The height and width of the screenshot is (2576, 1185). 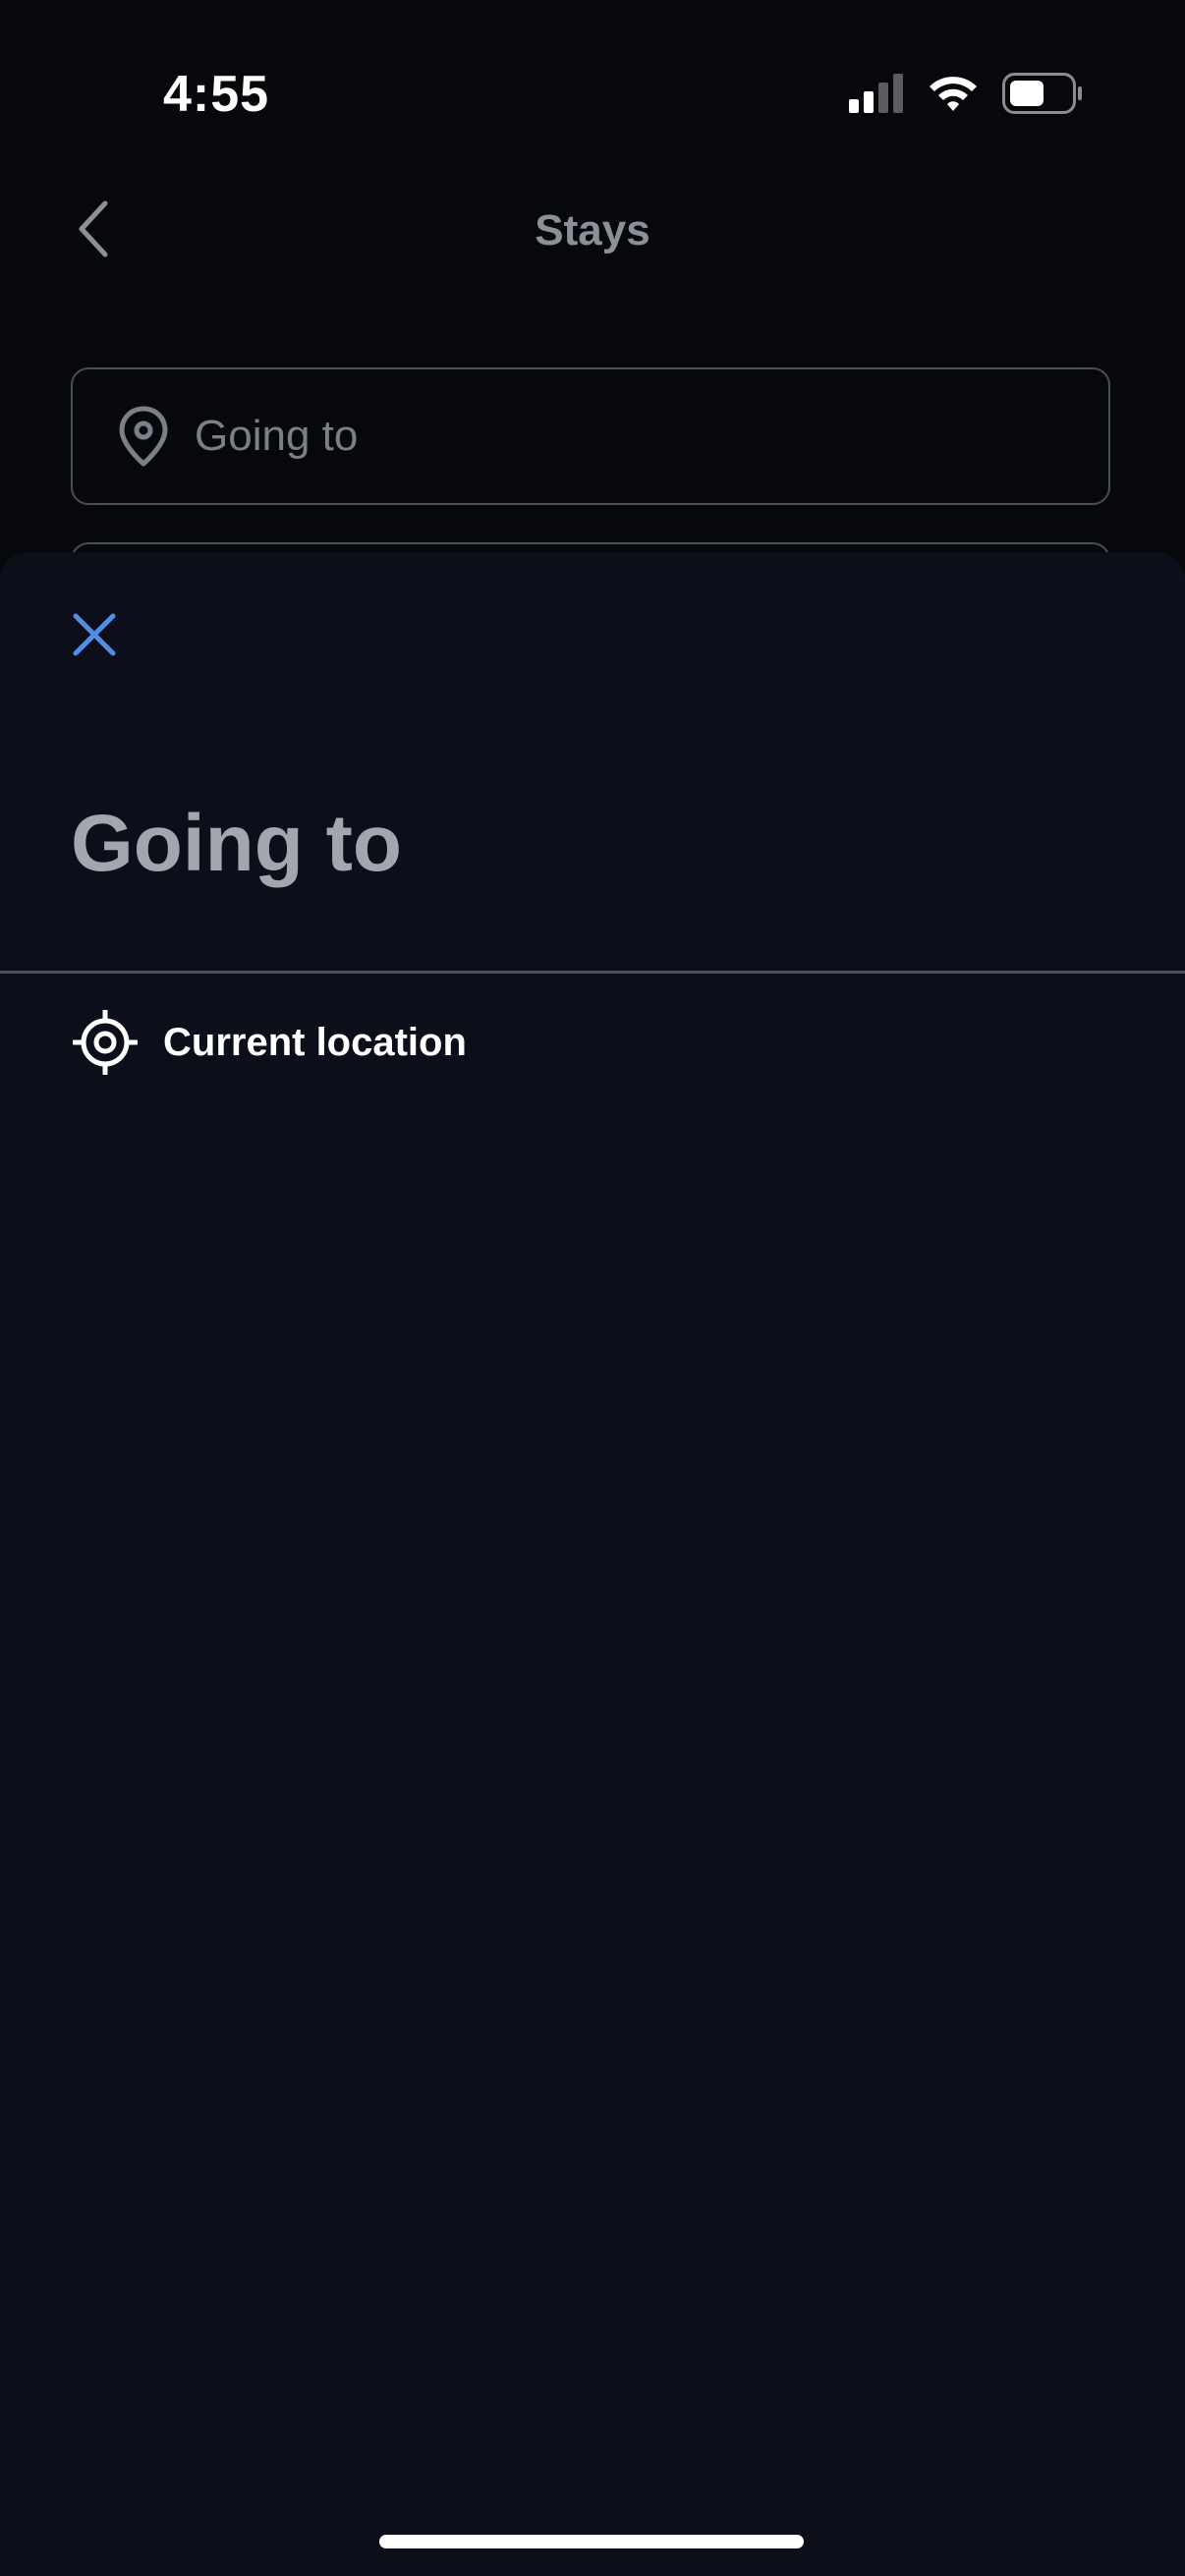 I want to click on home-indicator, so click(x=592, y=2541).